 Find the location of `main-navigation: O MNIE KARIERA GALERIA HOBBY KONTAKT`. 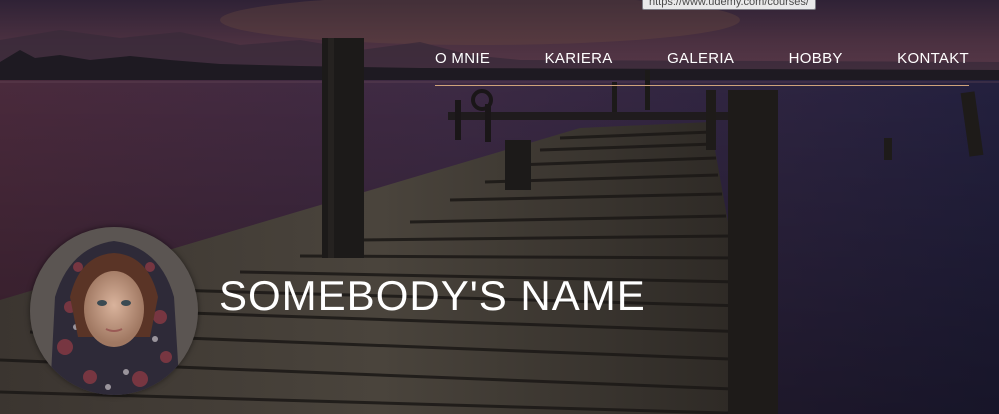

main-navigation: O MNIE KARIERA GALERIA HOBBY KONTAKT is located at coordinates (702, 63).